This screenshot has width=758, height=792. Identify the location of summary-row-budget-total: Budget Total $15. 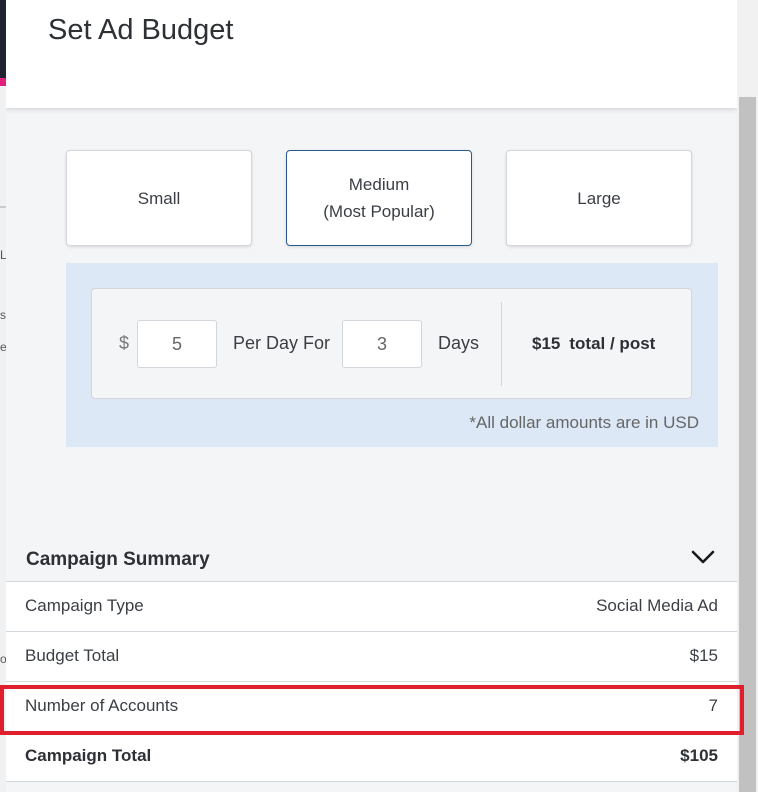
(371, 657).